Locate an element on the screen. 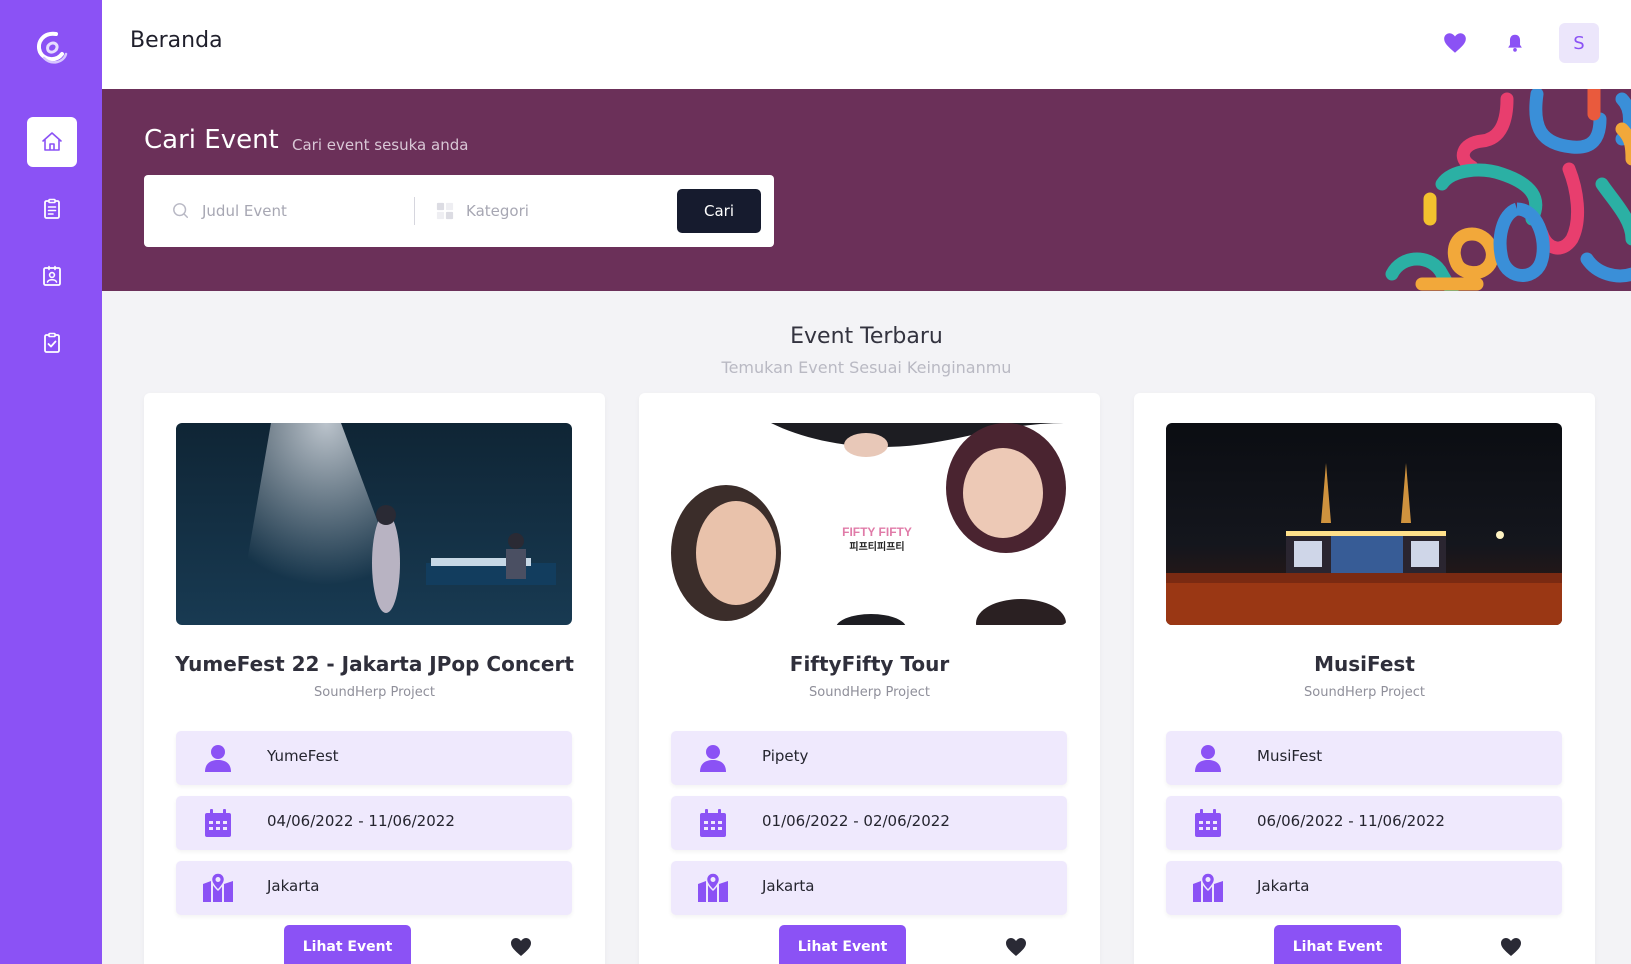 The height and width of the screenshot is (964, 1631). poster-photo: FIFTY FIFTY 피프티피프티 is located at coordinates (869, 524).